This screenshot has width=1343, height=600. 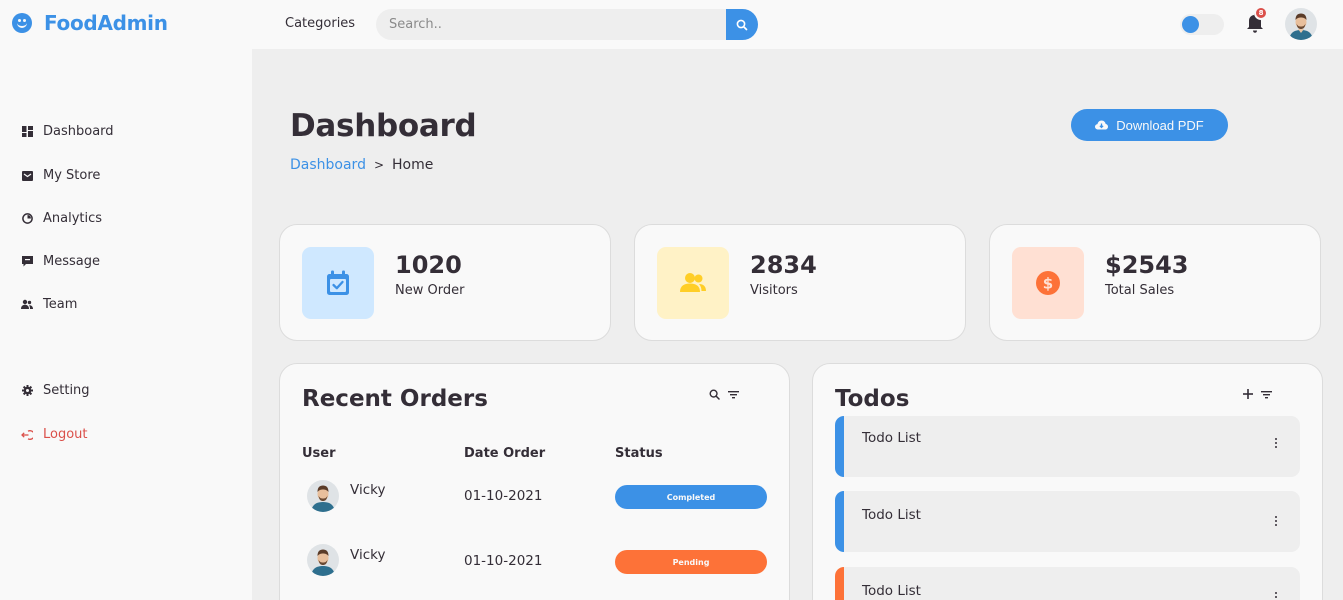 I want to click on team-icon, so click(x=27, y=305).